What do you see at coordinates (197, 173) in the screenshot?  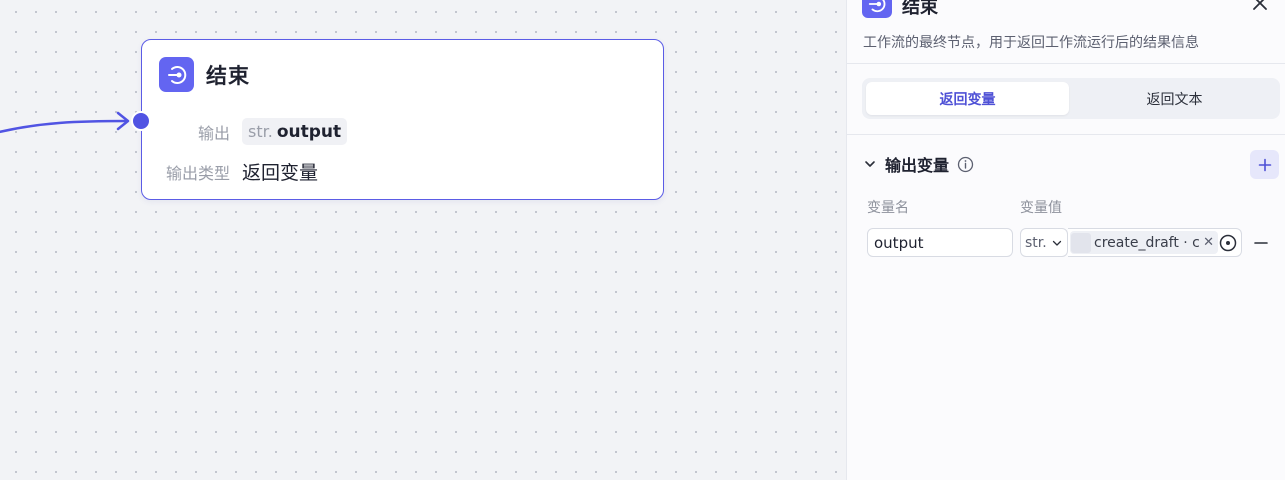 I see `output-type-label: 输出类型` at bounding box center [197, 173].